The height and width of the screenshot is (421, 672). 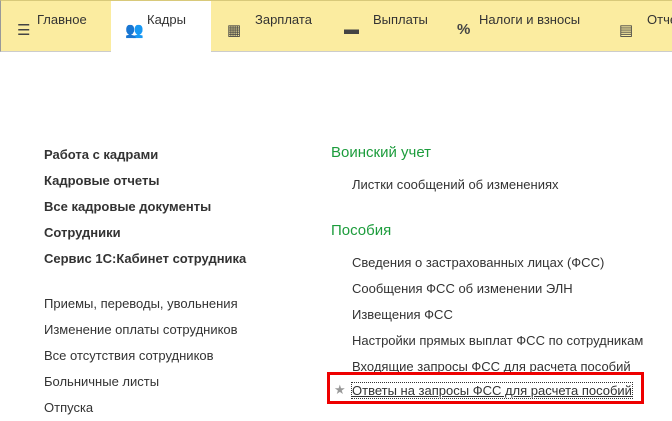 I want to click on tab-main: ☰ Главное, so click(x=56, y=26).